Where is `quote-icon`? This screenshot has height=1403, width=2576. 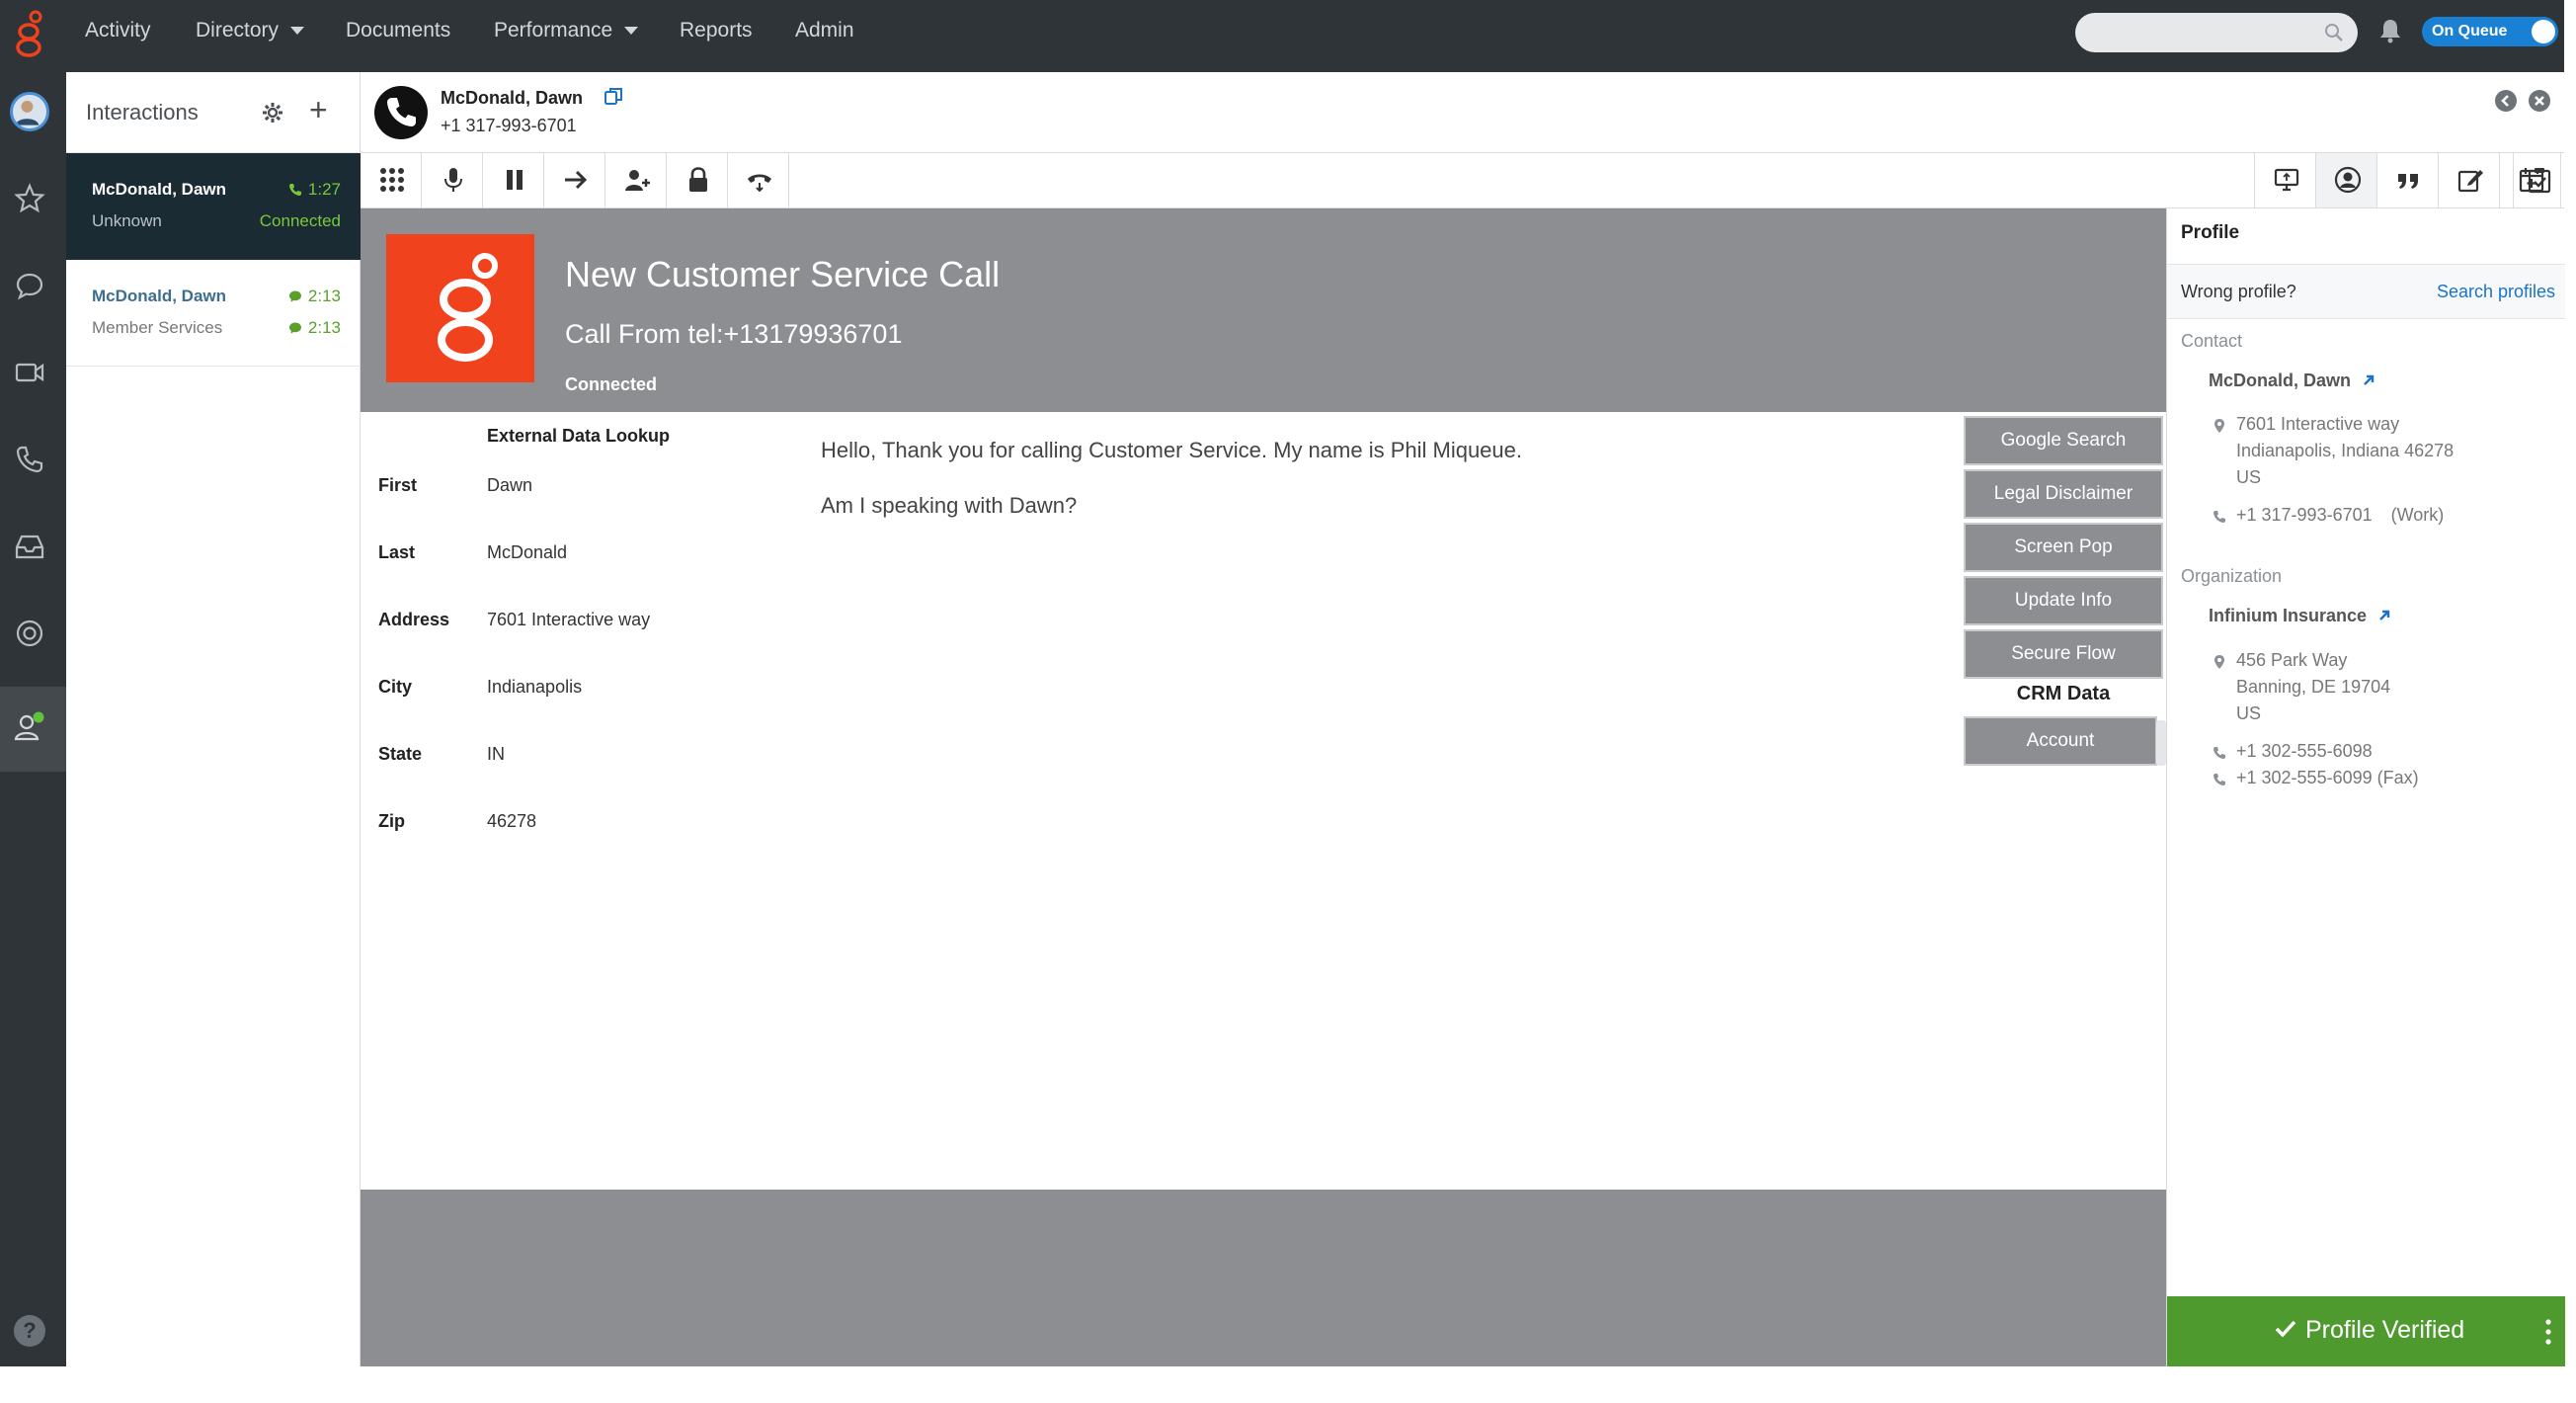
quote-icon is located at coordinates (2408, 181).